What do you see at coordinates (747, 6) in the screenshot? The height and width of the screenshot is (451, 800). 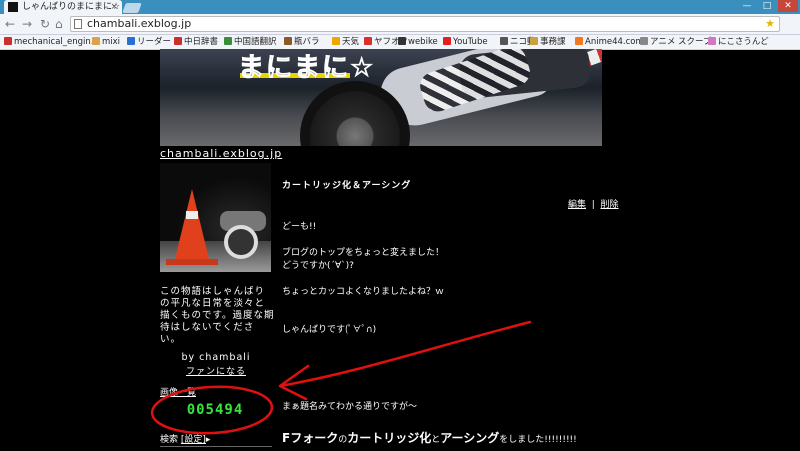 I see `minimize-button: —` at bounding box center [747, 6].